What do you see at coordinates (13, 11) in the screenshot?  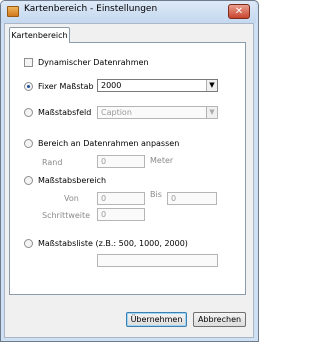 I see `app-icon` at bounding box center [13, 11].